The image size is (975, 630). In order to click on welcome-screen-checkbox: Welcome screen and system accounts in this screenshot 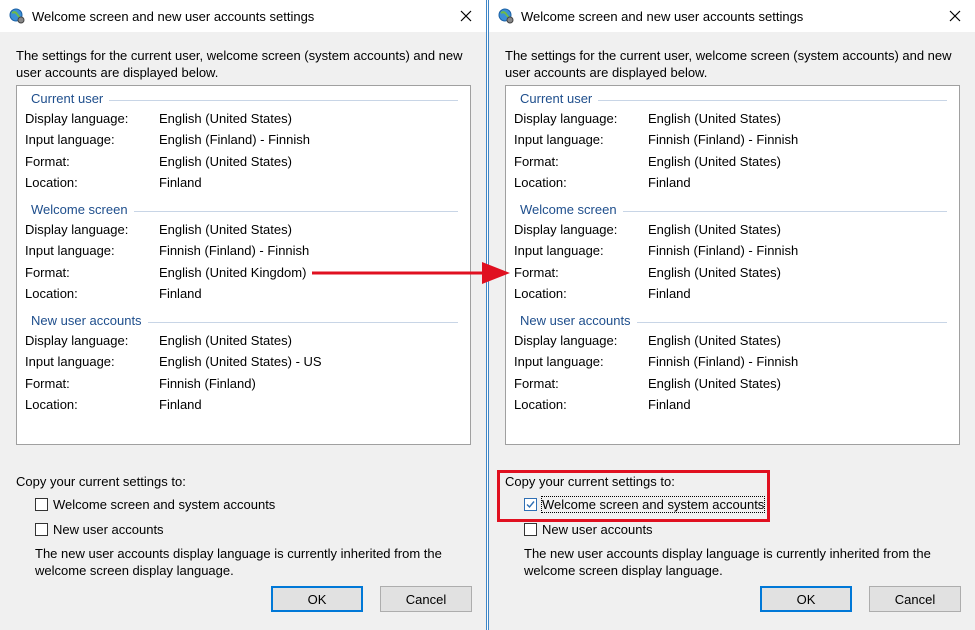, I will do `click(155, 504)`.